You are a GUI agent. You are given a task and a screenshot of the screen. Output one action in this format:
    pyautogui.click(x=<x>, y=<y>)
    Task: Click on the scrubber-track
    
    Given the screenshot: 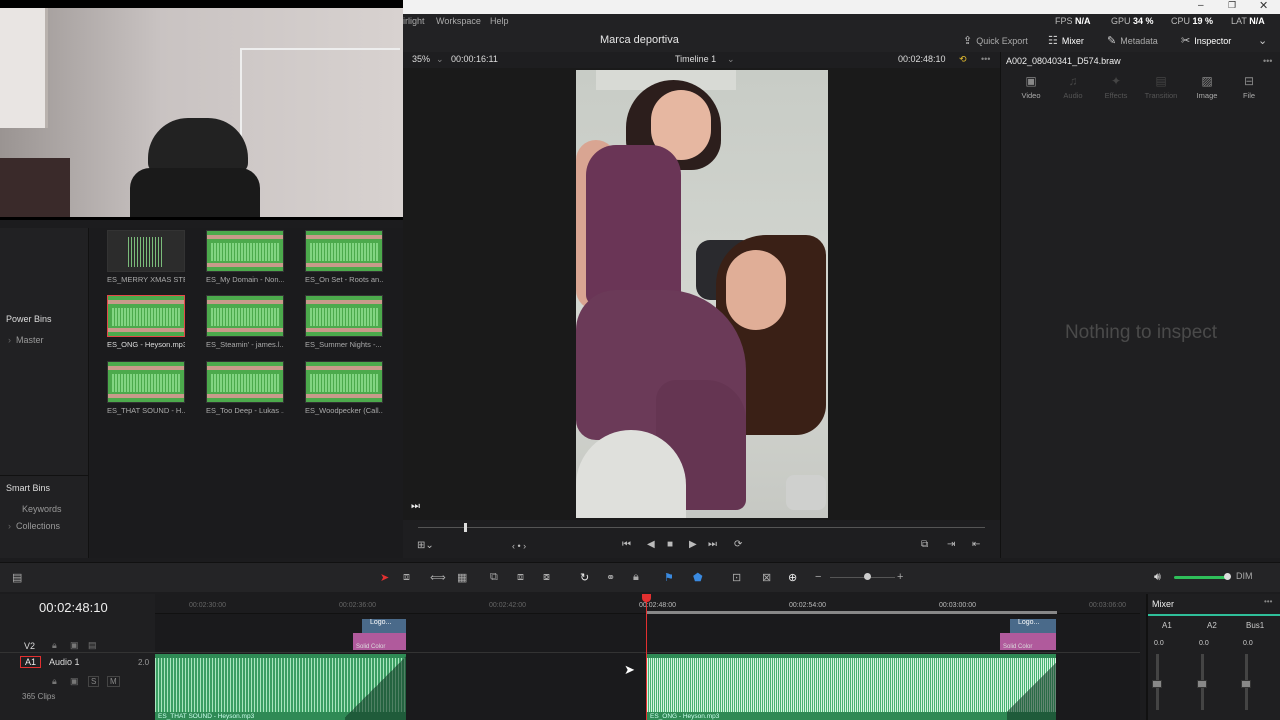 What is the action you would take?
    pyautogui.click(x=701, y=527)
    